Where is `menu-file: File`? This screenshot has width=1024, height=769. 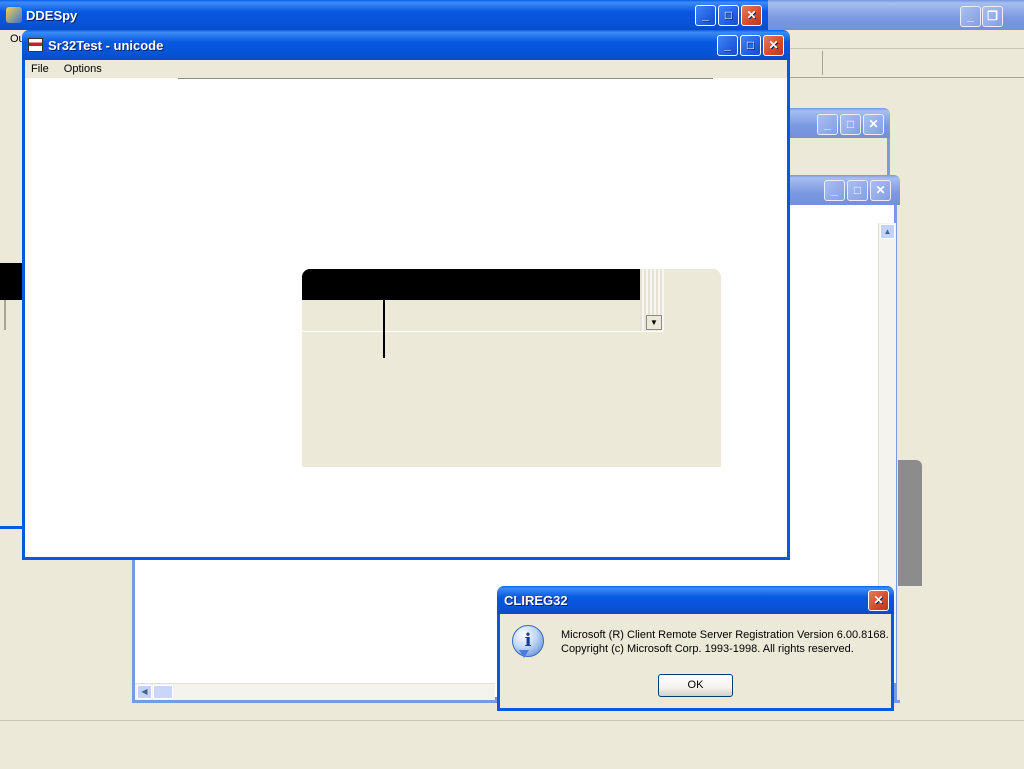 menu-file: File is located at coordinates (40, 69).